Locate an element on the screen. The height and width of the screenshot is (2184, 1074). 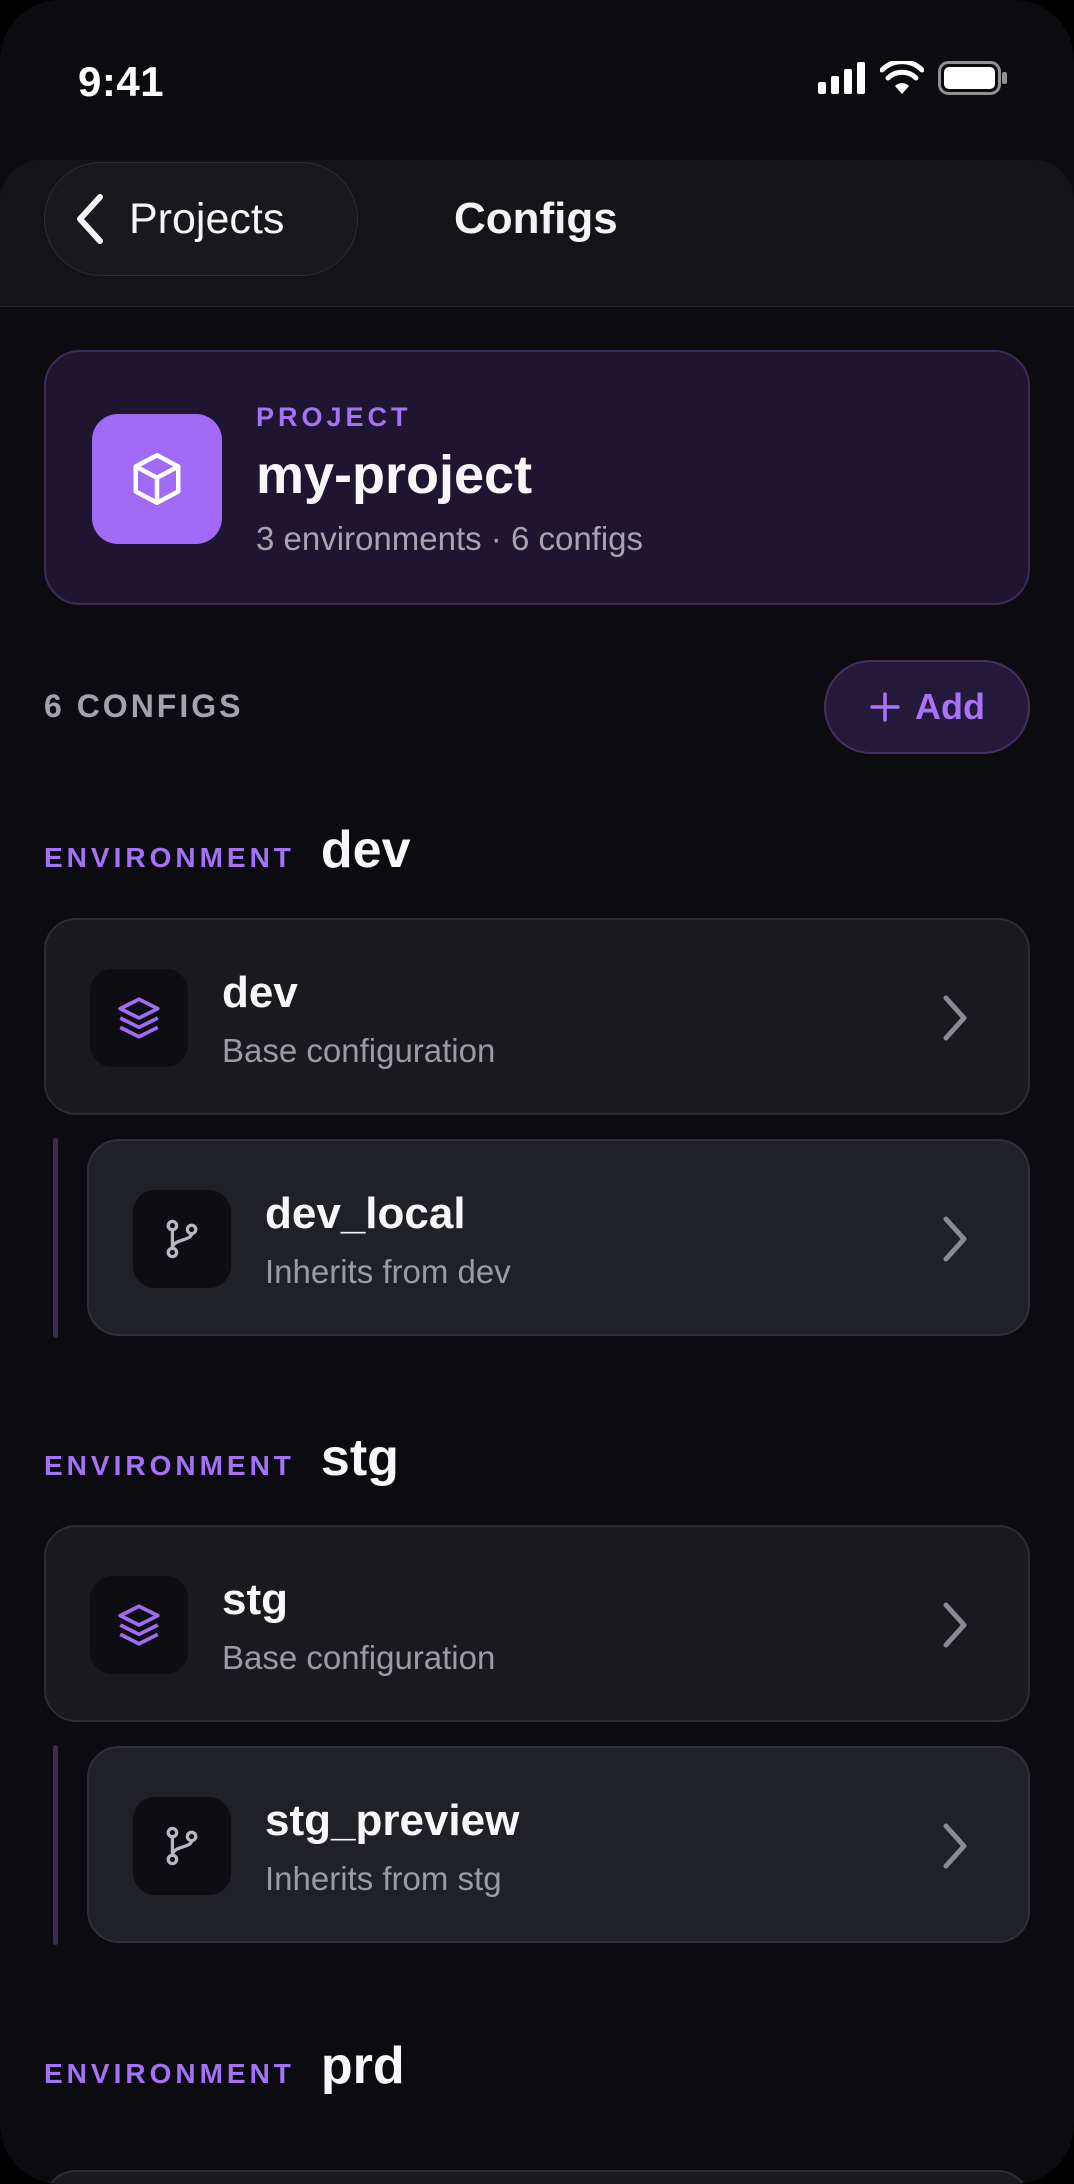
plus-icon is located at coordinates (885, 707).